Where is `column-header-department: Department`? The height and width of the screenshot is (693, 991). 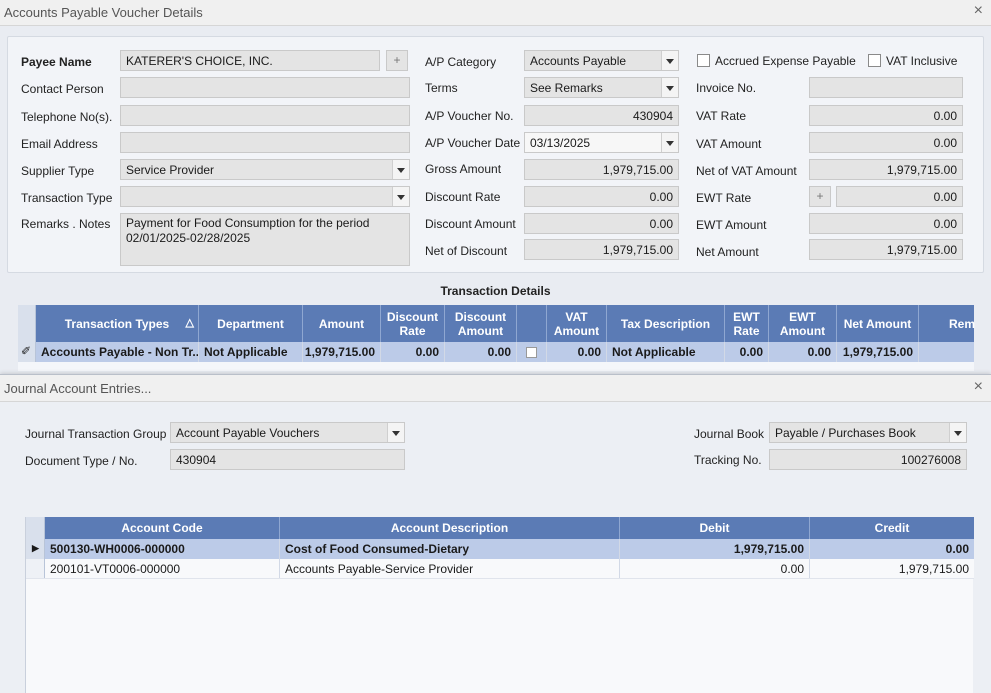
column-header-department: Department is located at coordinates (251, 323).